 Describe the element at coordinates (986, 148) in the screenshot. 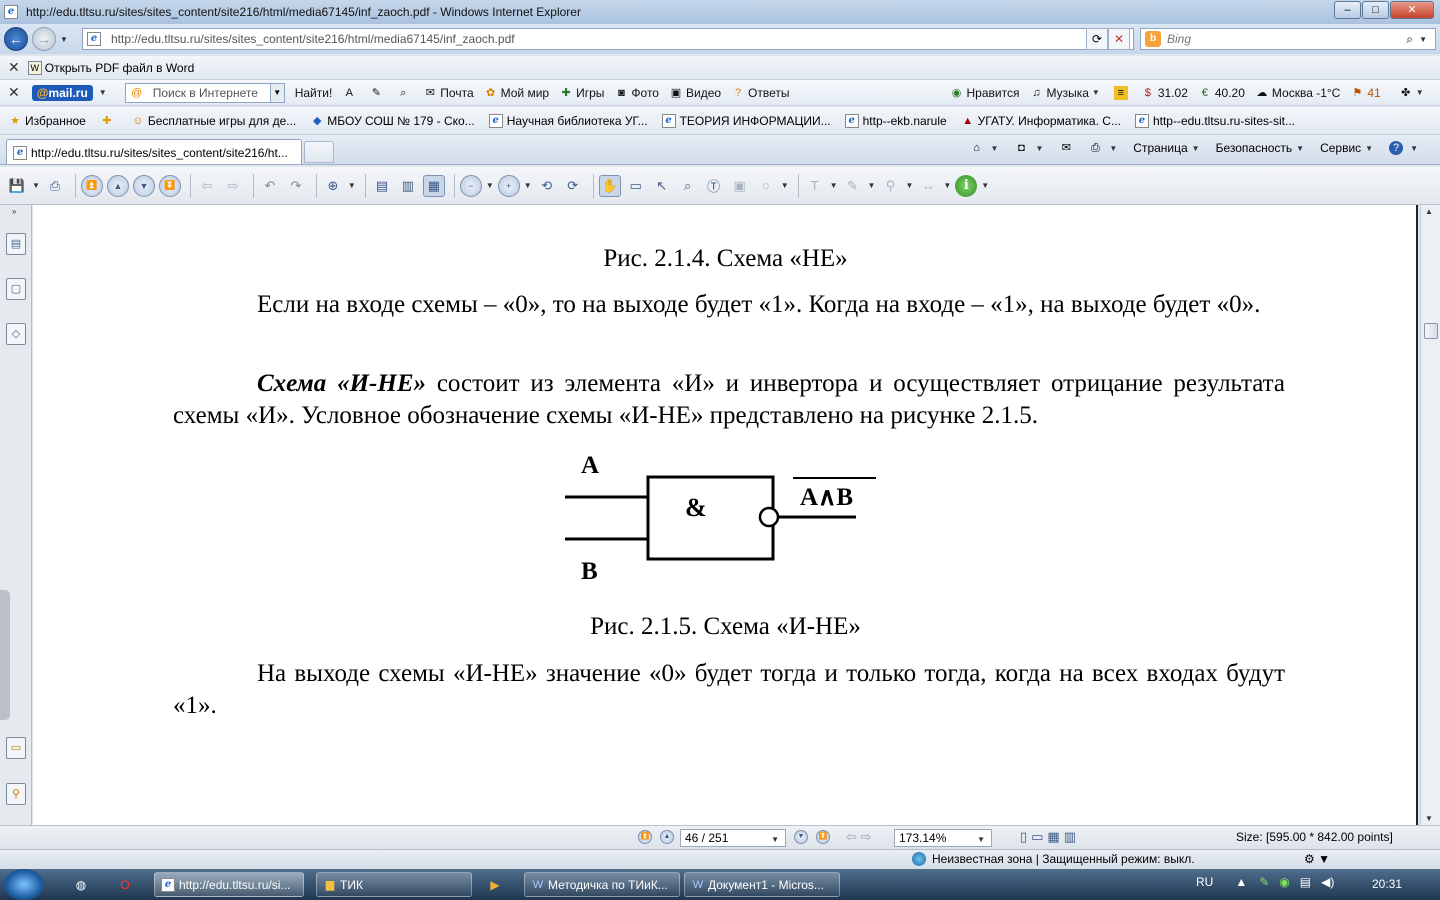

I see `home-button: ⌂ ▼` at that location.